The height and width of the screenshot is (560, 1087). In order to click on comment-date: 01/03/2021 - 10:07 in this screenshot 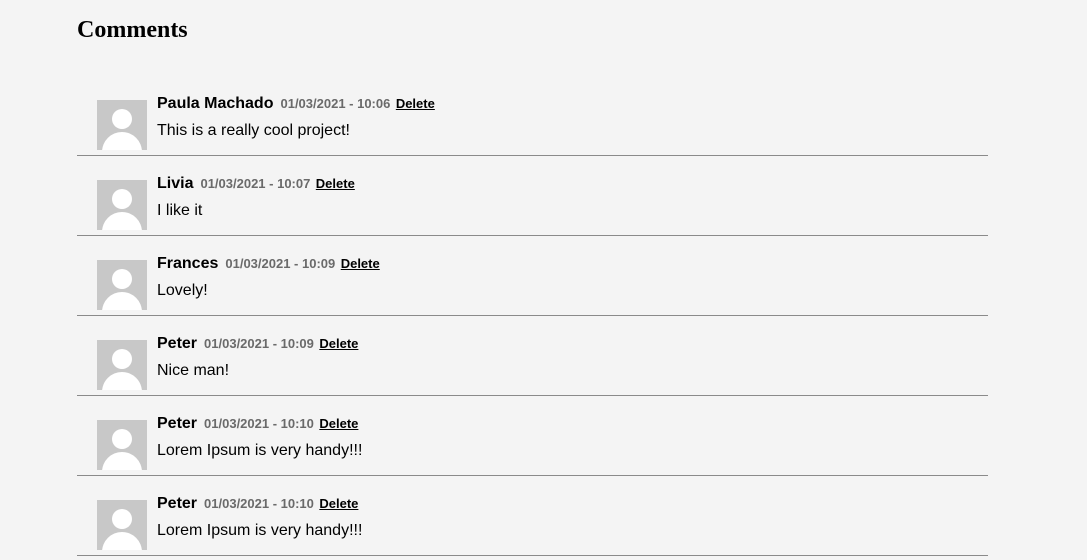, I will do `click(255, 183)`.